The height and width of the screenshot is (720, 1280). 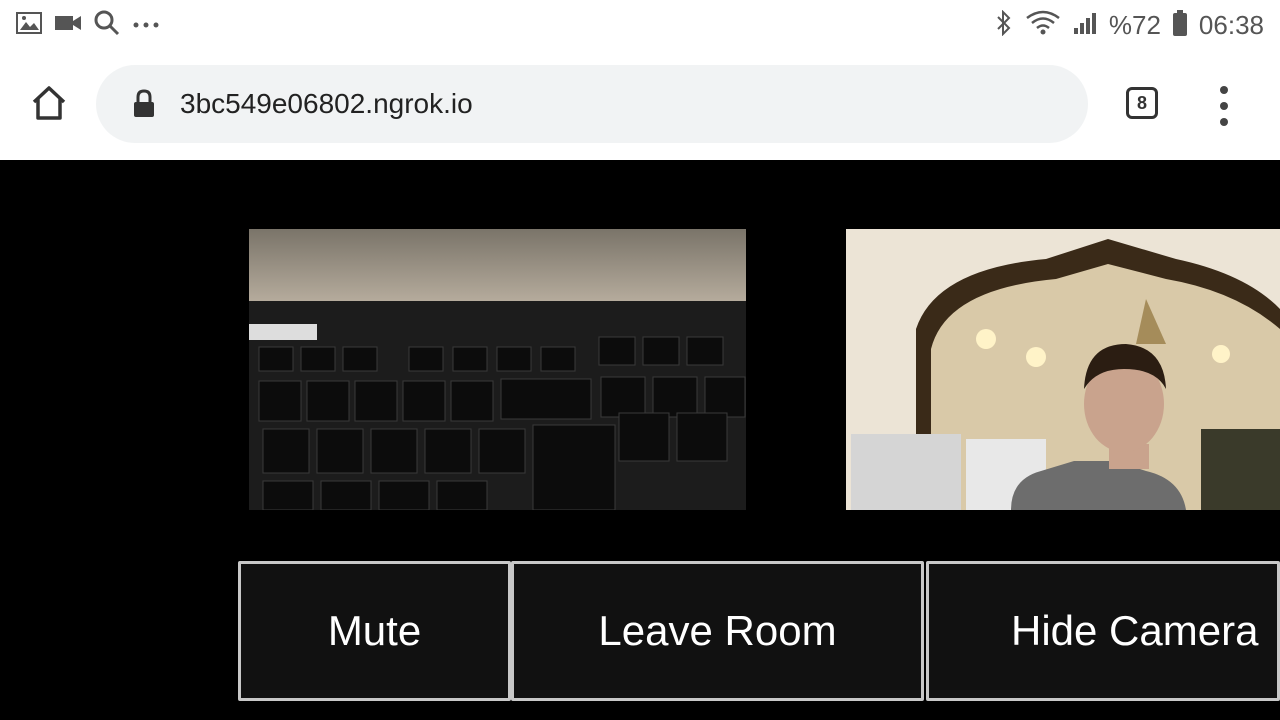 I want to click on home-icon, so click(x=49, y=103).